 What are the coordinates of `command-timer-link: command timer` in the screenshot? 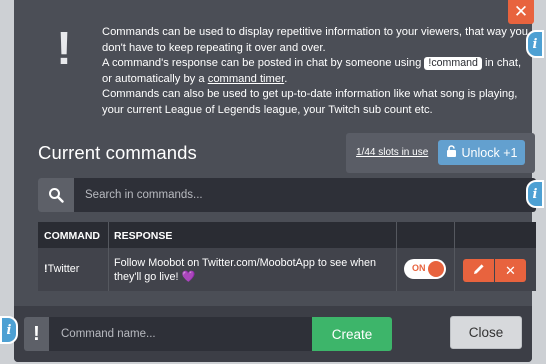 It's located at (246, 79).